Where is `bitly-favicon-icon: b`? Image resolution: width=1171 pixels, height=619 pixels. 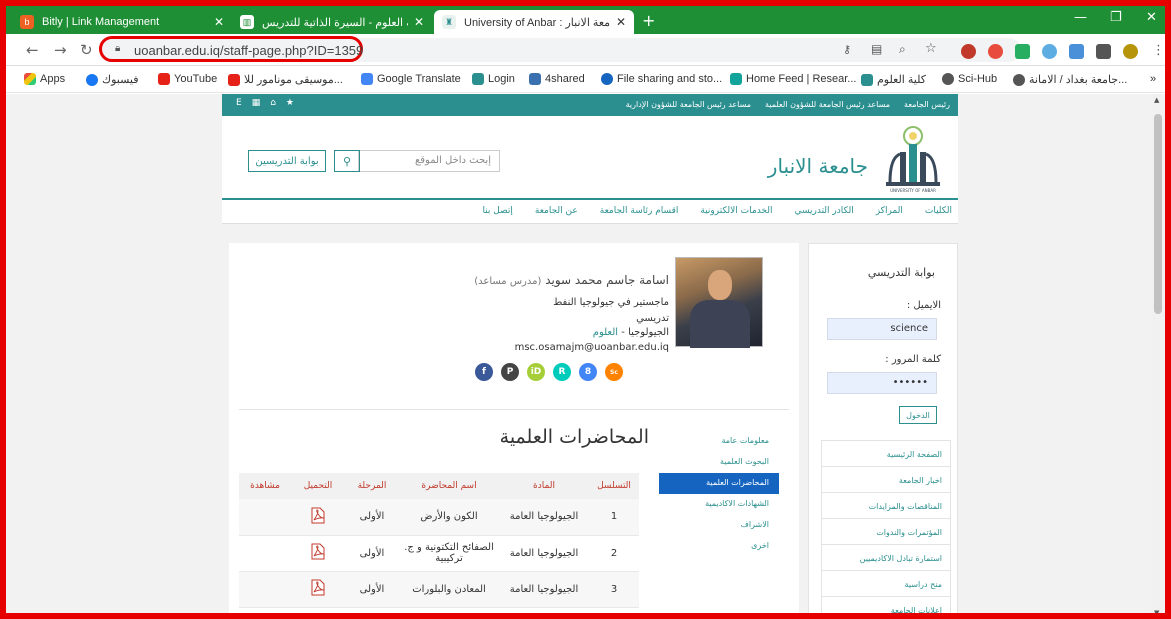
bitly-favicon-icon: b is located at coordinates (27, 22).